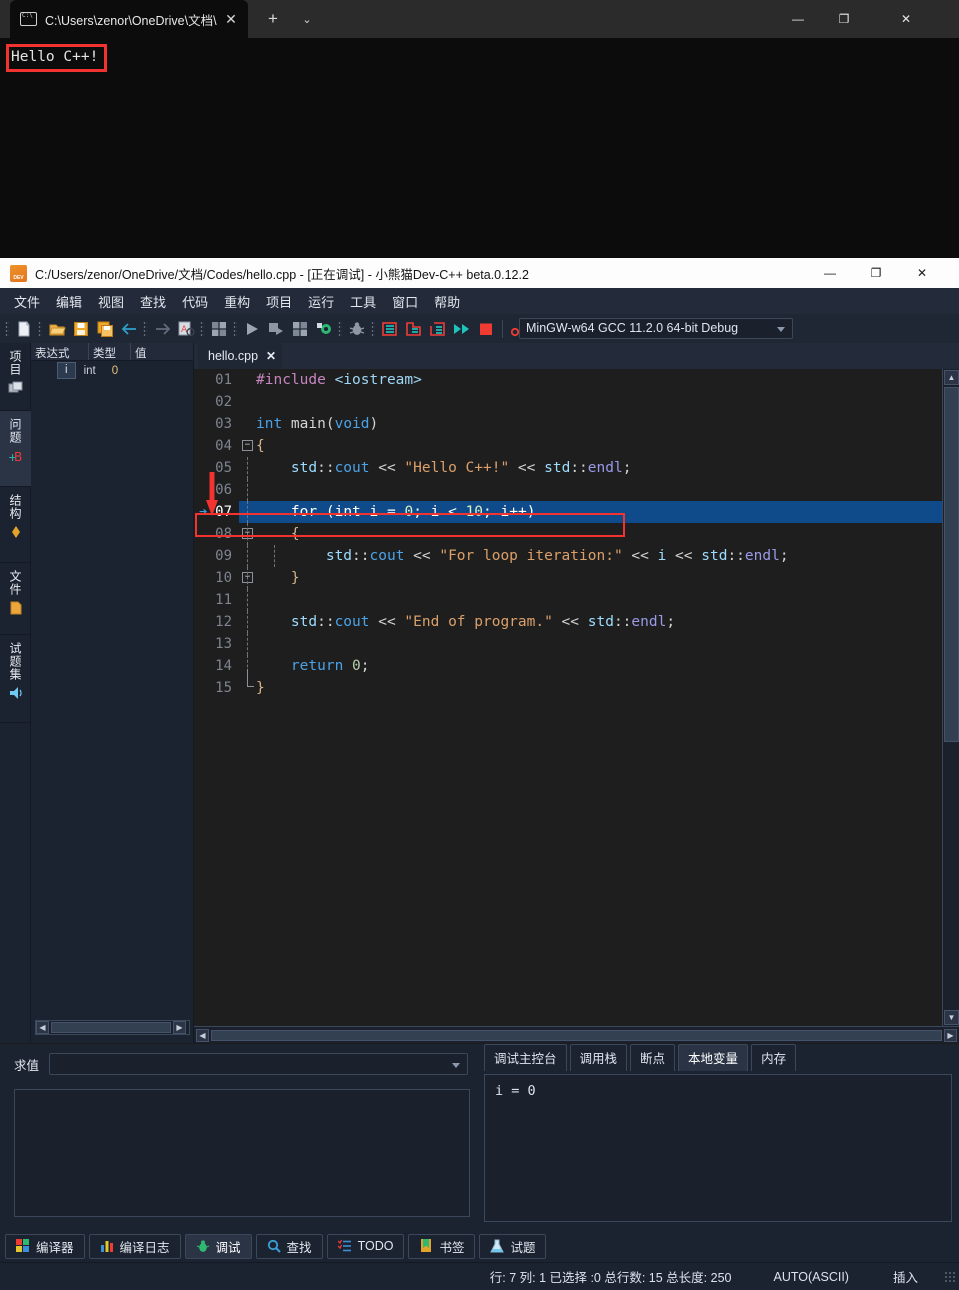 The image size is (959, 1290). I want to click on watch-expression: i, so click(66, 370).